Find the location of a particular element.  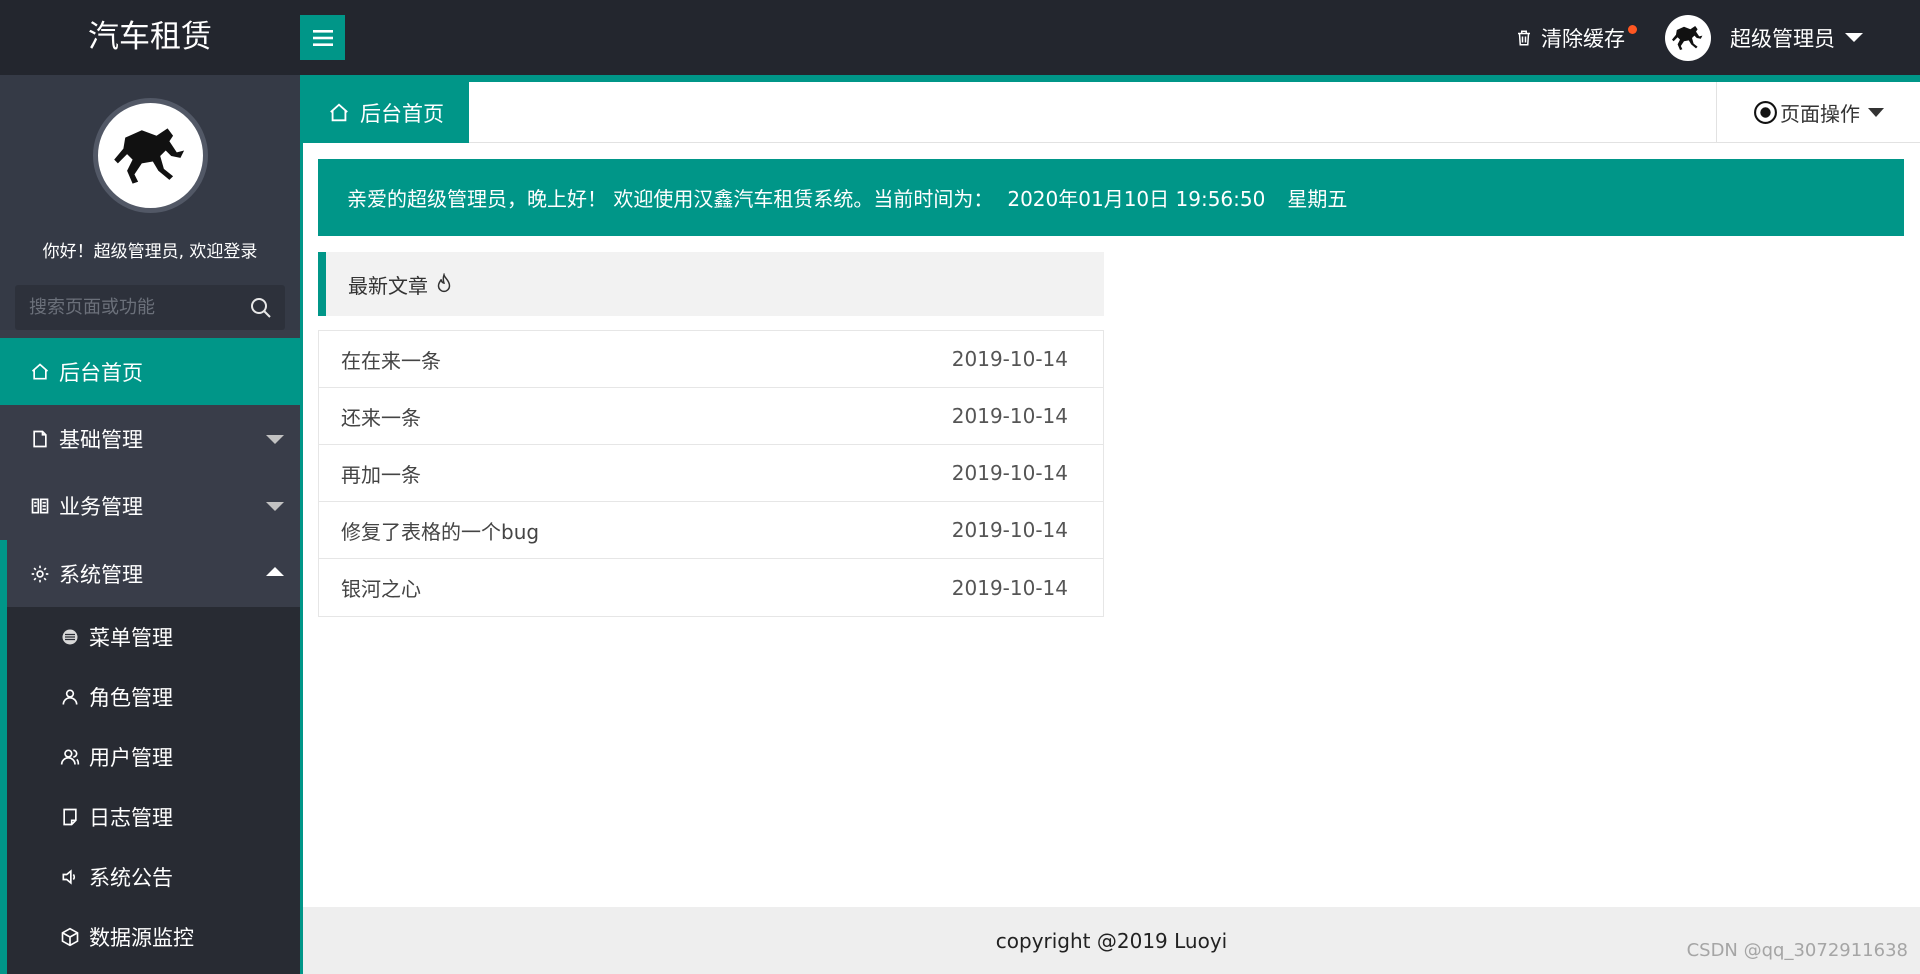

clear-cache-label: 清除缓存 is located at coordinates (1583, 38).